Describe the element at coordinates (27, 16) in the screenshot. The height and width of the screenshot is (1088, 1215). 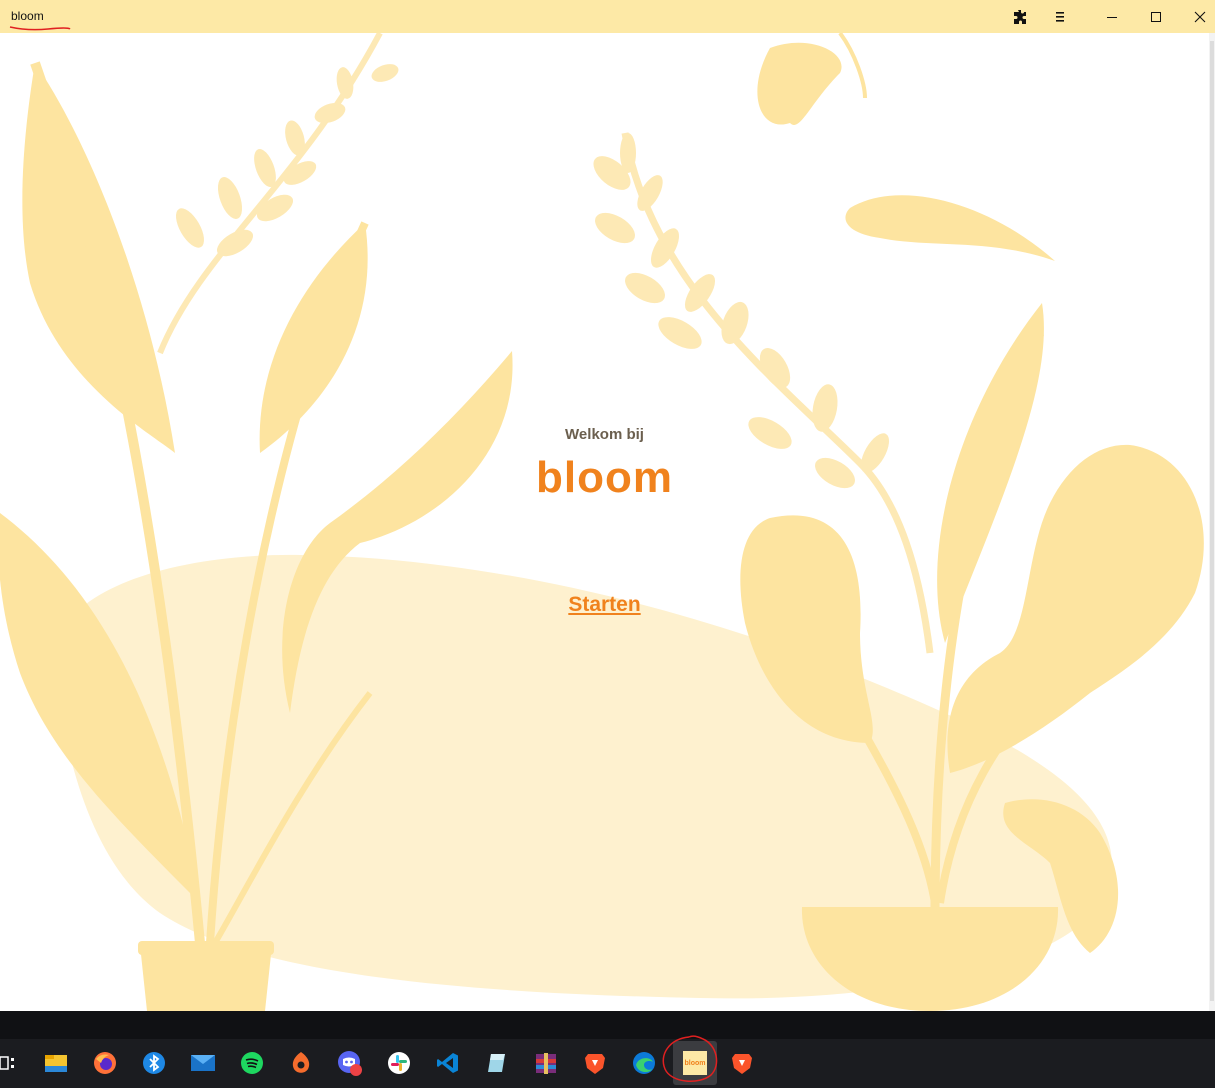
I see `window-title: bloom` at that location.